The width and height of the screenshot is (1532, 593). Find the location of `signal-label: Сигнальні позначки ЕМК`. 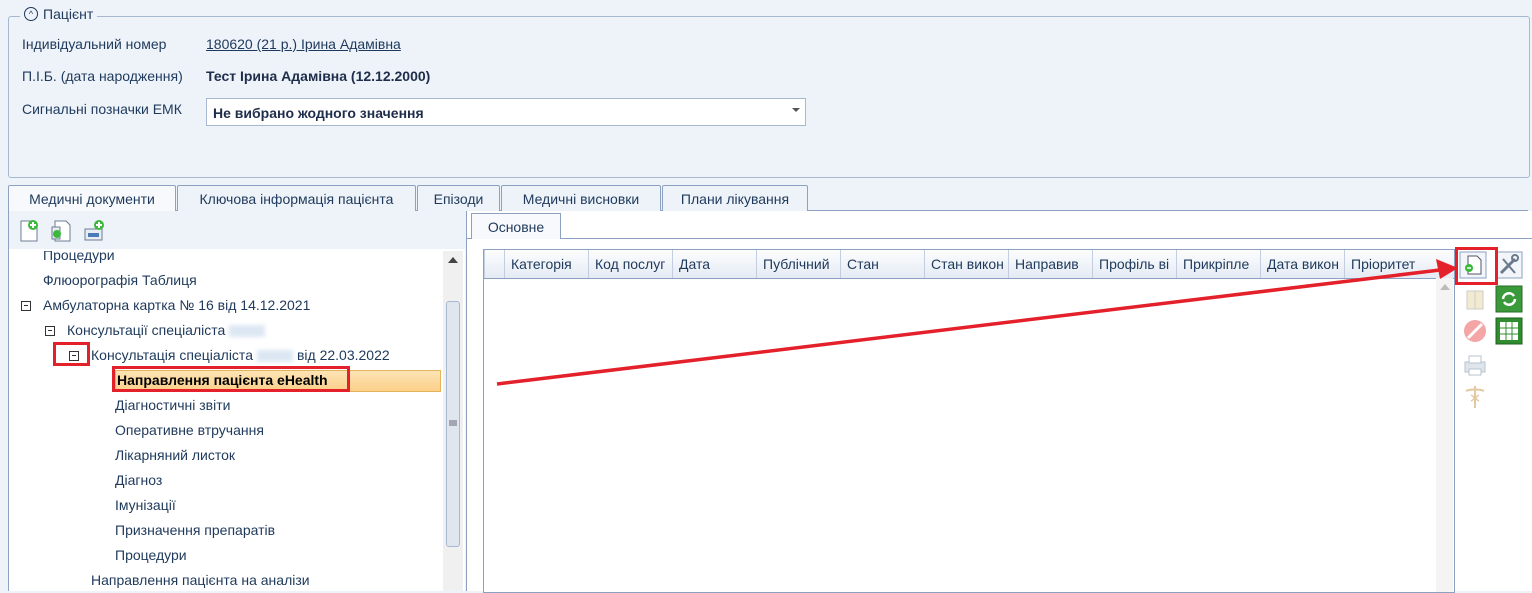

signal-label: Сигнальні позначки ЕМК is located at coordinates (102, 109).